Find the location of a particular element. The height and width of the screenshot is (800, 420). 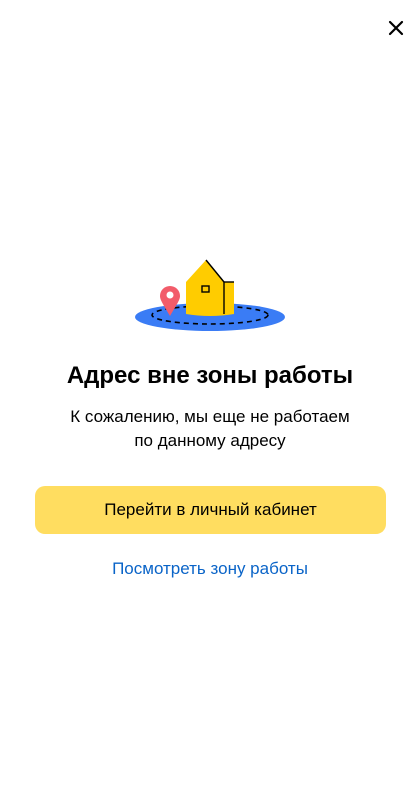

go-to-account-button: Перейти в личный кабинет is located at coordinates (210, 510).